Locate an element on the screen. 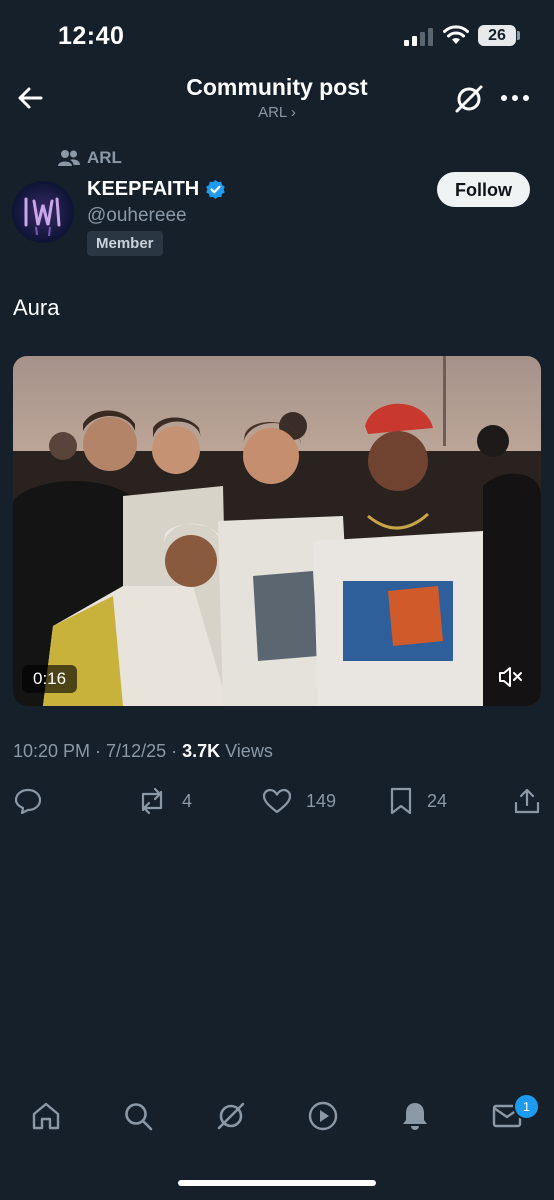 This screenshot has width=554, height=1200. follow-button: Follow is located at coordinates (483, 189).